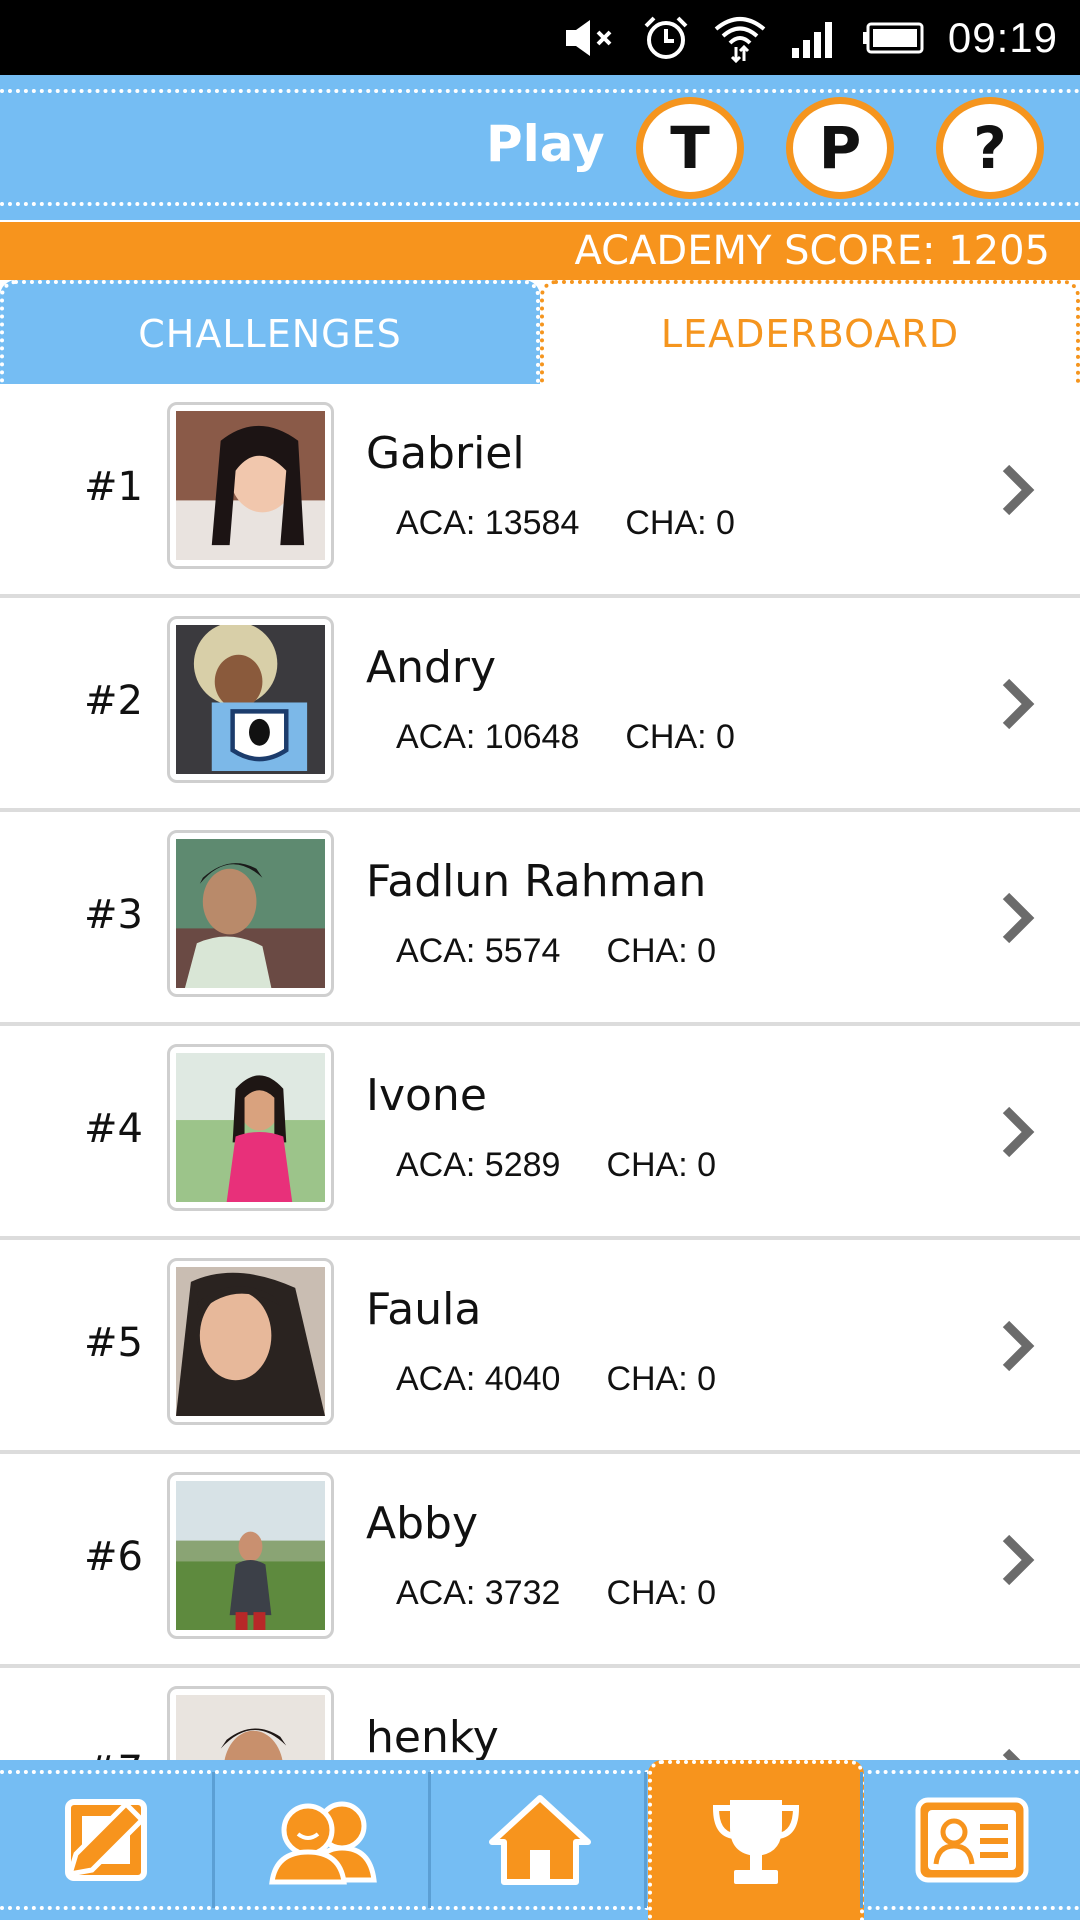  What do you see at coordinates (545, 144) in the screenshot?
I see `page-title: Play` at bounding box center [545, 144].